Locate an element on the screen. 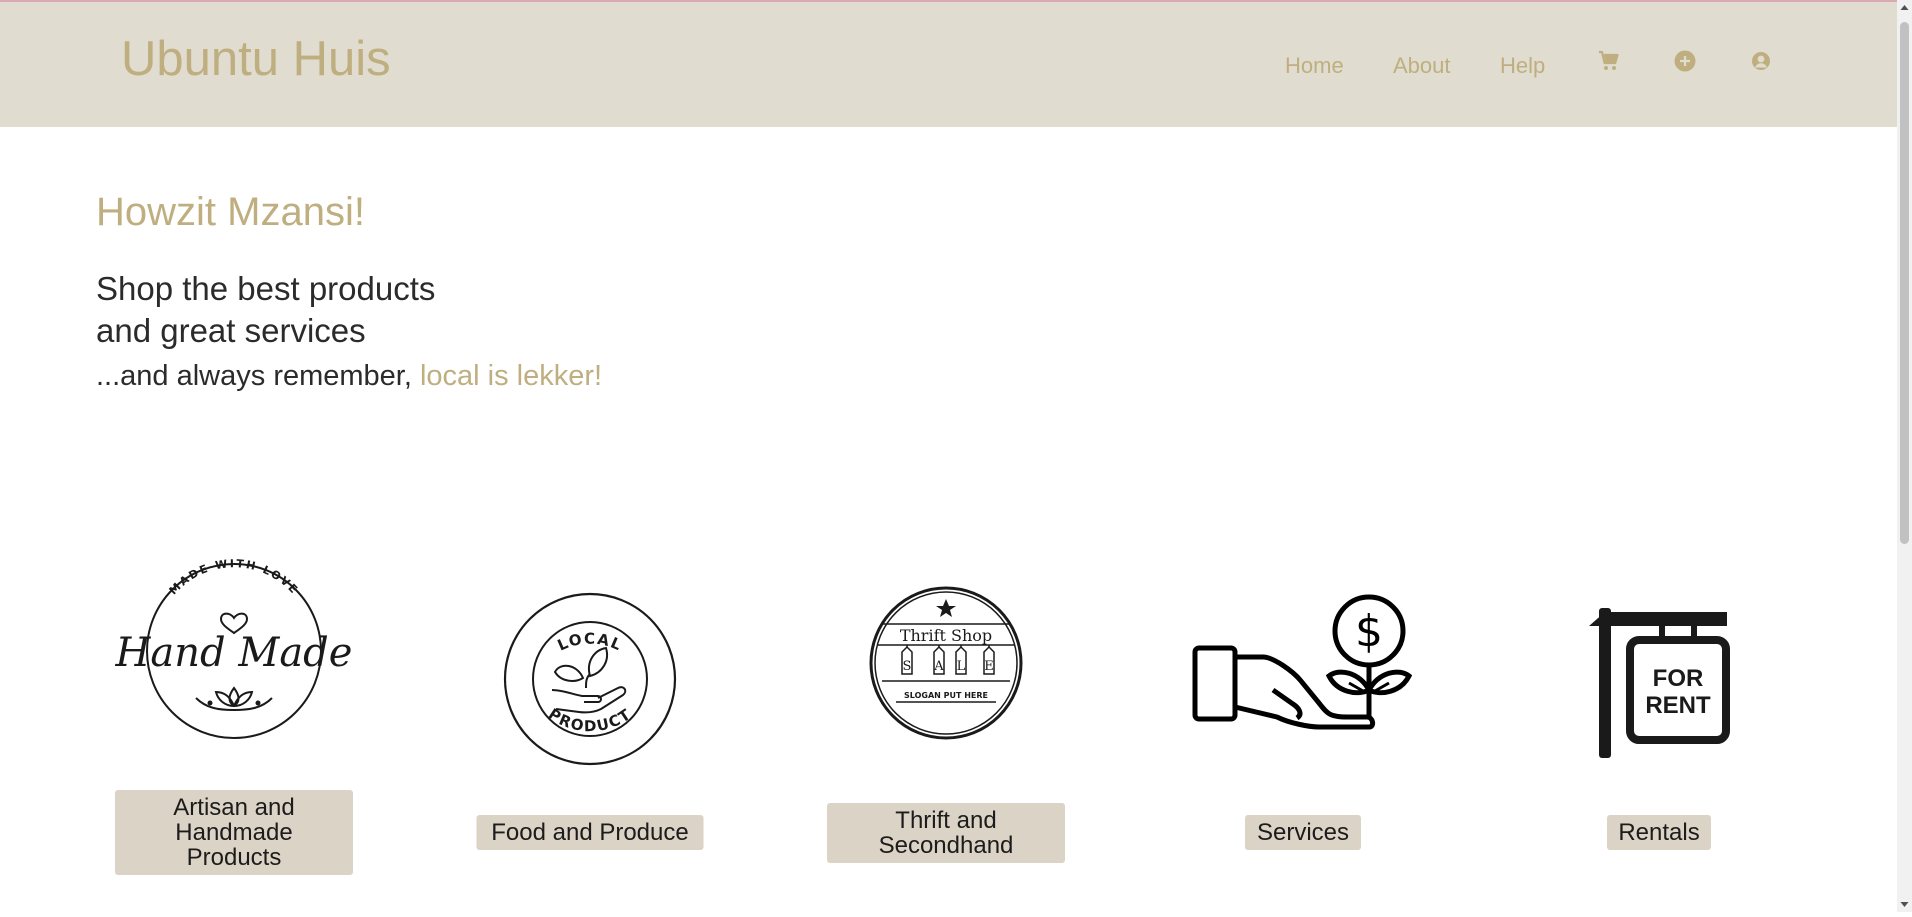 This screenshot has width=1912, height=917. hero-subline-accent: local is lekker! is located at coordinates (511, 376).